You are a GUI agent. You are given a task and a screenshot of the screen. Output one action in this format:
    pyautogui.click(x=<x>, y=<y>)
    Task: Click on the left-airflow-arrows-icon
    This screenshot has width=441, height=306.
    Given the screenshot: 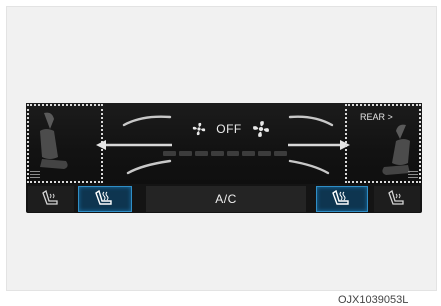 What is the action you would take?
    pyautogui.click(x=134, y=145)
    